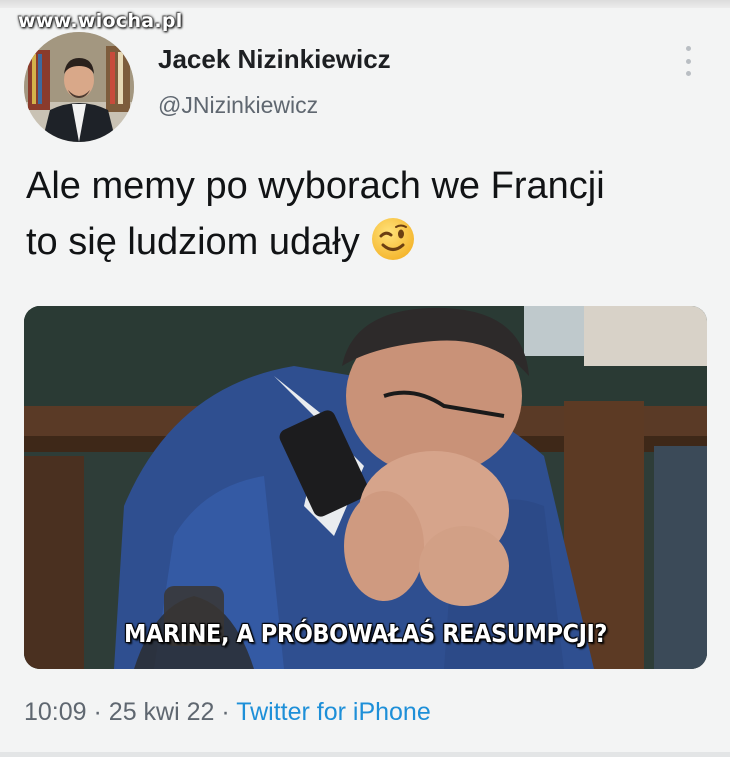 Image resolution: width=730 pixels, height=757 pixels. What do you see at coordinates (315, 186) in the screenshot?
I see `tweet-text-line: Ale memy po wyborach we Francji` at bounding box center [315, 186].